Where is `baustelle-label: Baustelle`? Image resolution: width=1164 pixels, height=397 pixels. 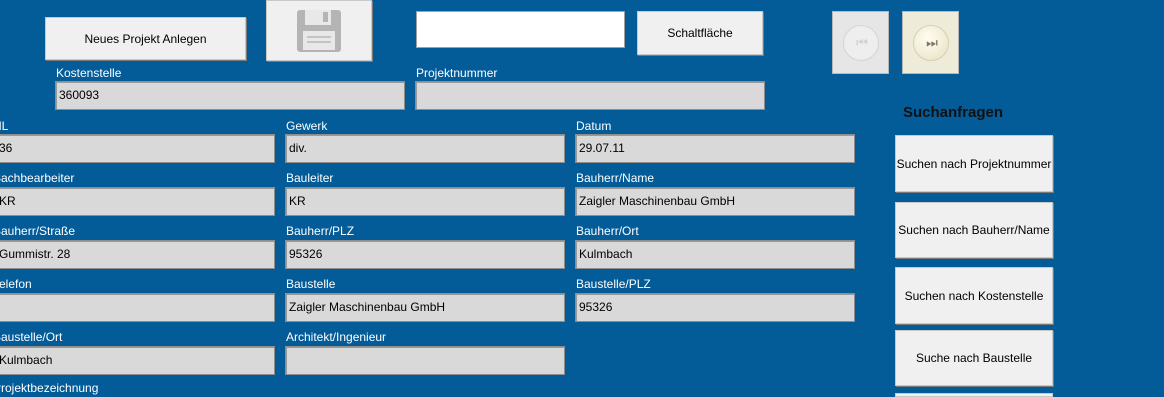 baustelle-label: Baustelle is located at coordinates (311, 284).